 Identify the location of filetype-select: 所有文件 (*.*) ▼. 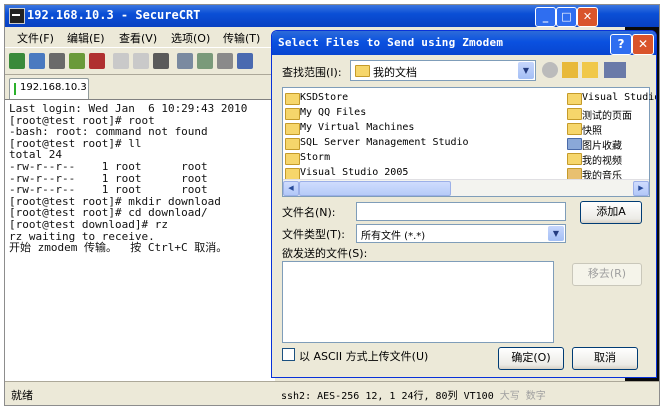
(461, 233).